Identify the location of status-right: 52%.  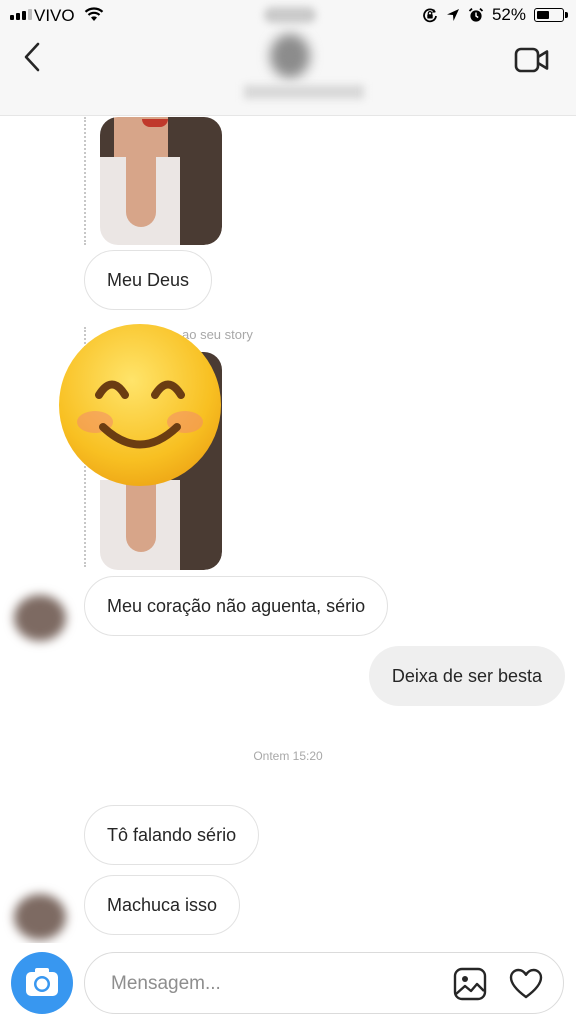
(495, 15).